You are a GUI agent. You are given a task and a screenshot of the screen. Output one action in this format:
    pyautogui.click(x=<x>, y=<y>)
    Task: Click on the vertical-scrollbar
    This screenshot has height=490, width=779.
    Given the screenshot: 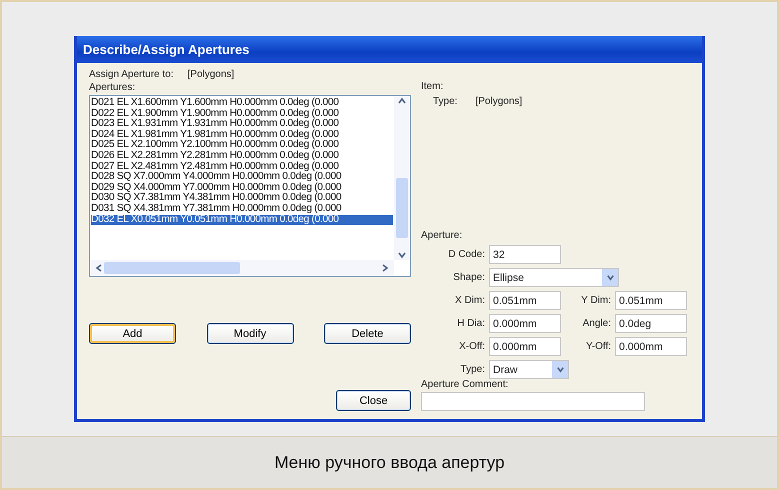 What is the action you would take?
    pyautogui.click(x=402, y=178)
    